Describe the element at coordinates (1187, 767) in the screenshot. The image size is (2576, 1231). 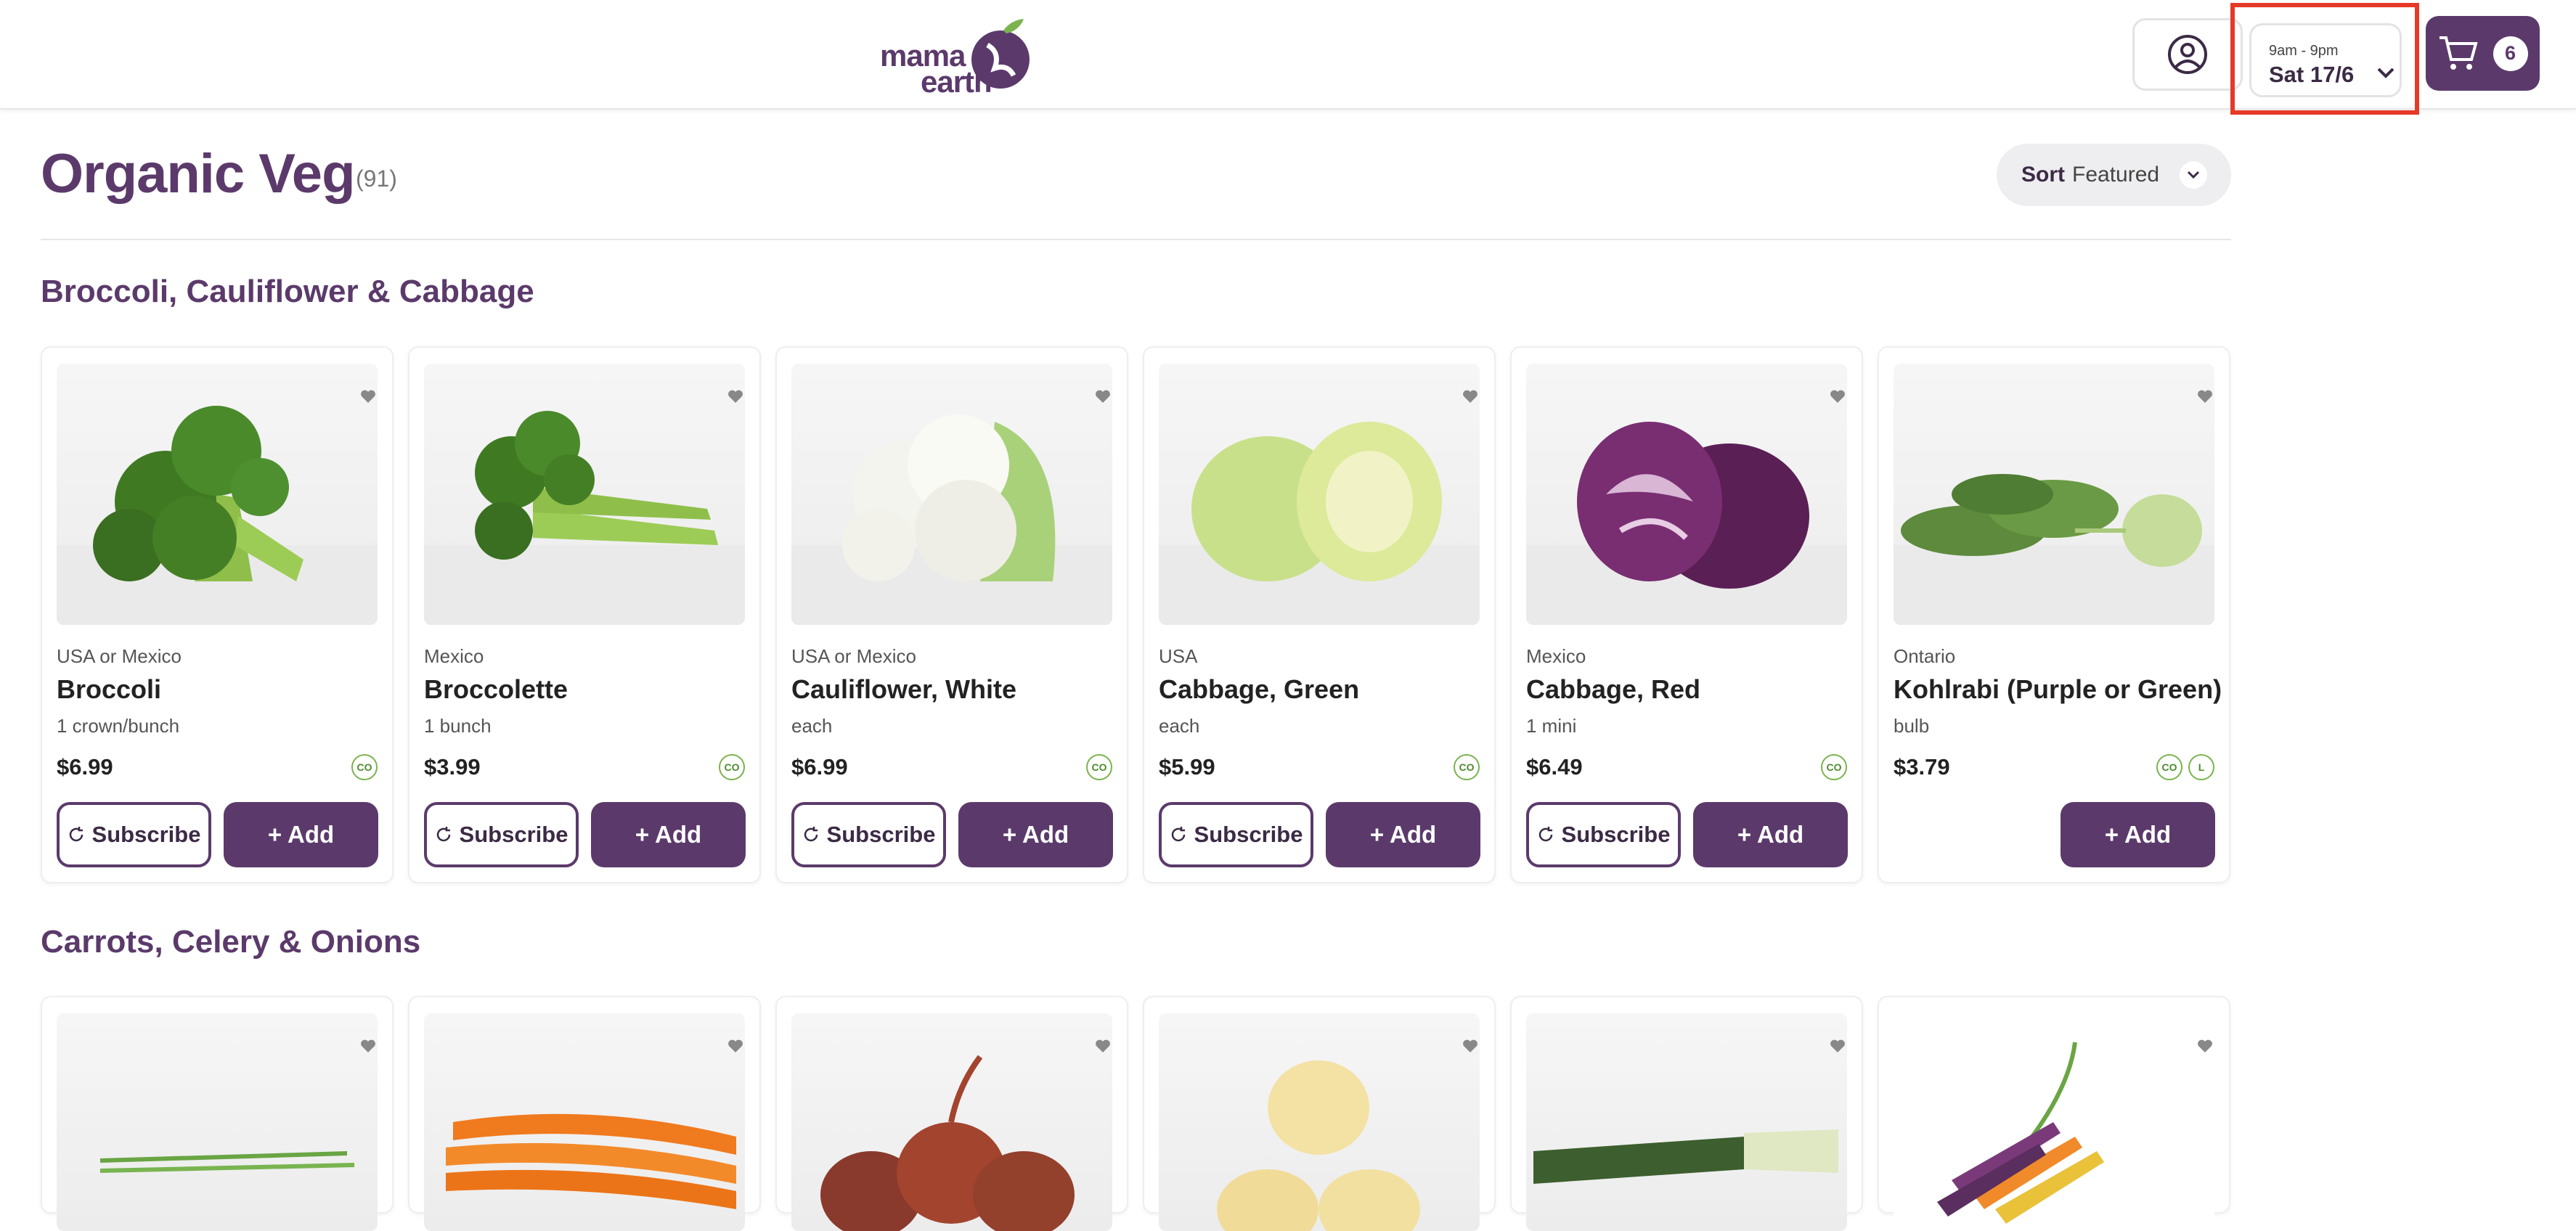
I see `product-price: $5.99` at that location.